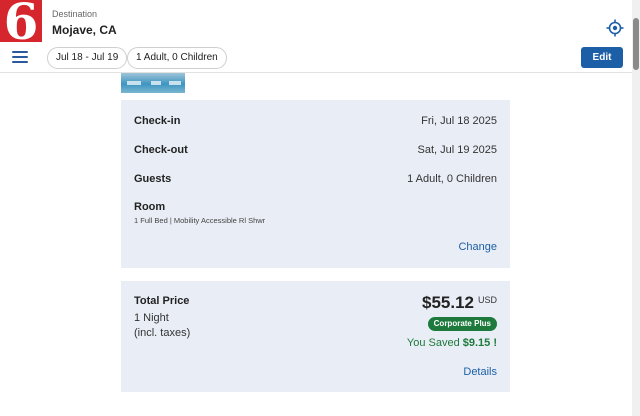  I want to click on savings-text: You Saved $9.15 !, so click(452, 343).